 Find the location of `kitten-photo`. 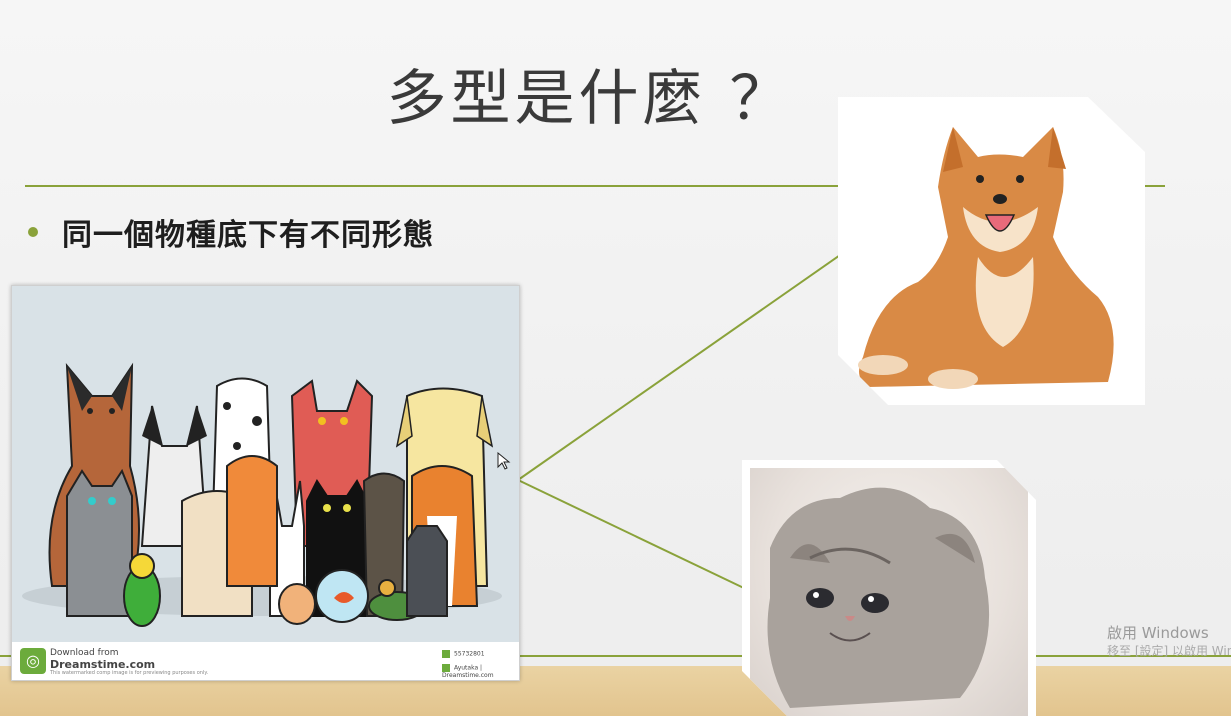

kitten-photo is located at coordinates (889, 592).